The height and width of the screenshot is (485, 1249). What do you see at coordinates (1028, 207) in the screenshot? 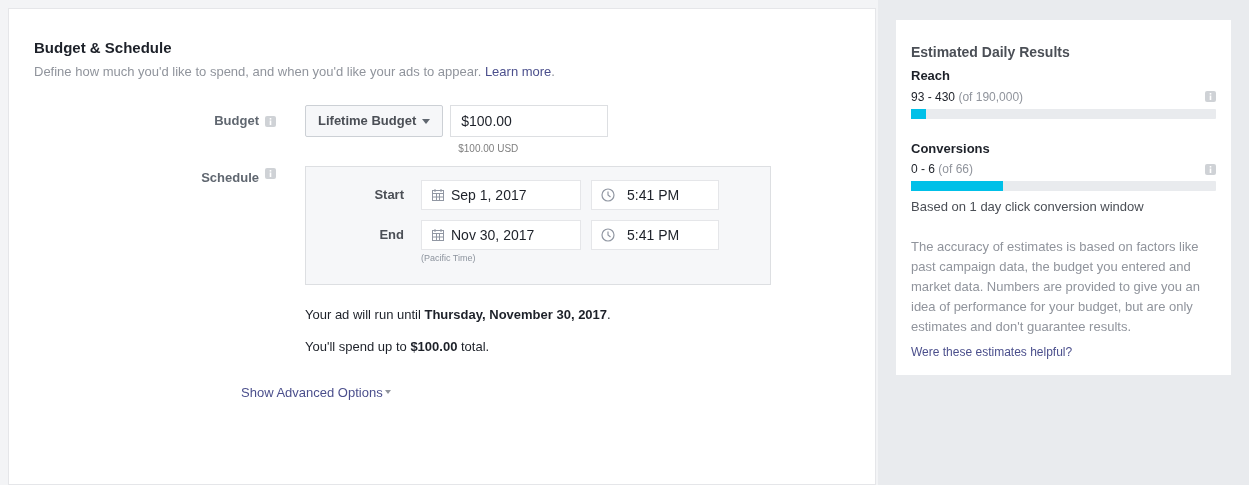
I see `conversion-window-note: Based on 1 day click conversion window` at bounding box center [1028, 207].